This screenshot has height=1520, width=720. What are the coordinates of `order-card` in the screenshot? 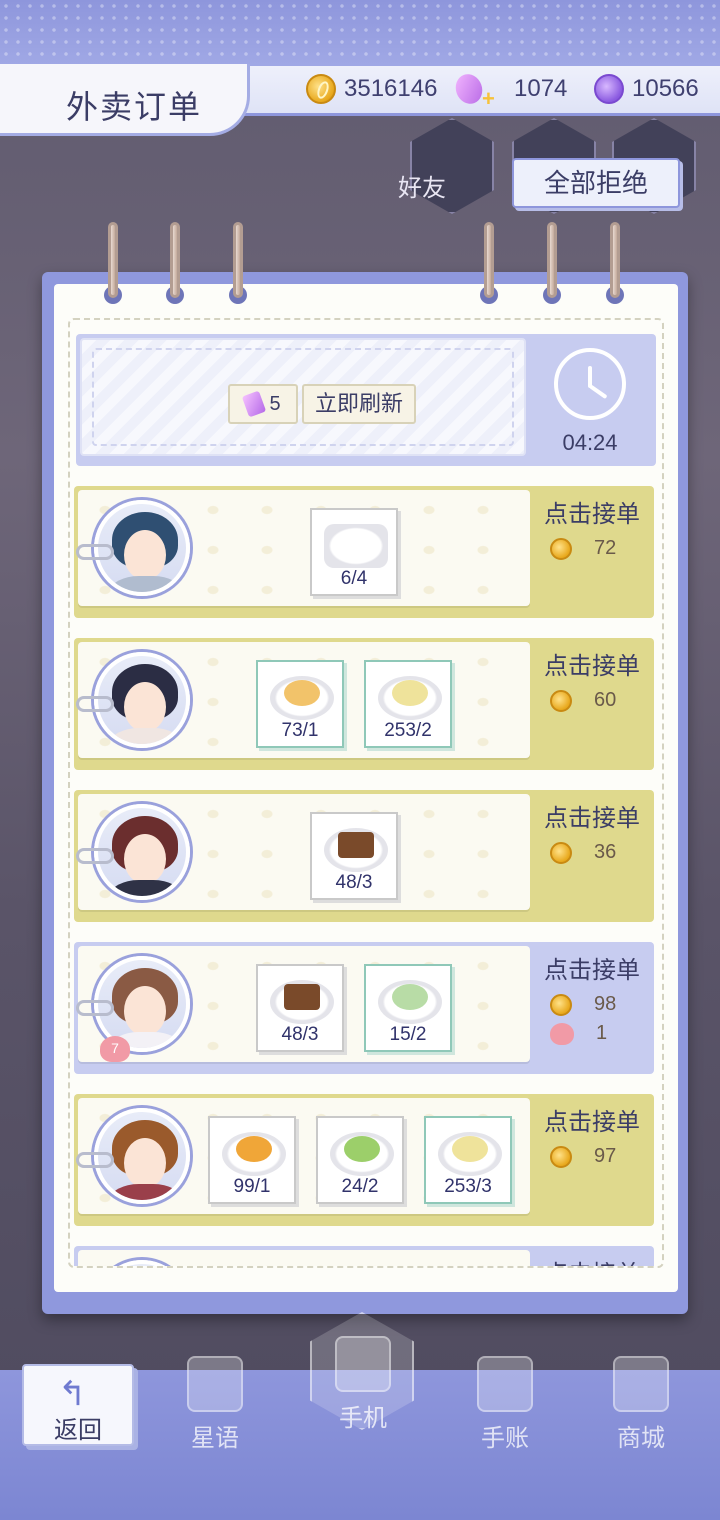 It's located at (304, 1258).